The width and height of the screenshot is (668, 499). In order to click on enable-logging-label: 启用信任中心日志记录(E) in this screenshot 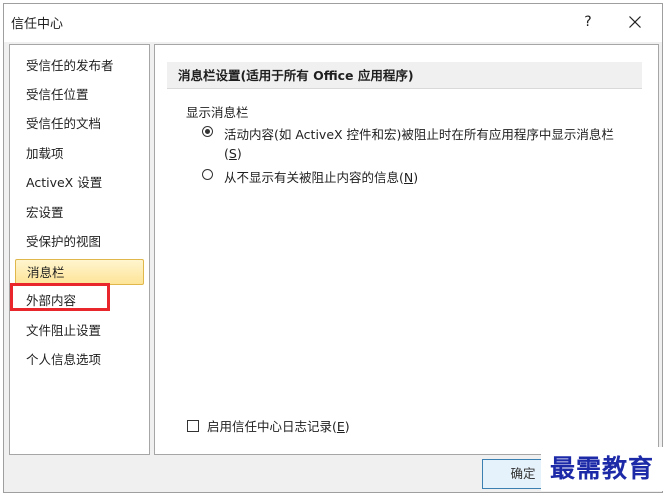, I will do `click(278, 426)`.